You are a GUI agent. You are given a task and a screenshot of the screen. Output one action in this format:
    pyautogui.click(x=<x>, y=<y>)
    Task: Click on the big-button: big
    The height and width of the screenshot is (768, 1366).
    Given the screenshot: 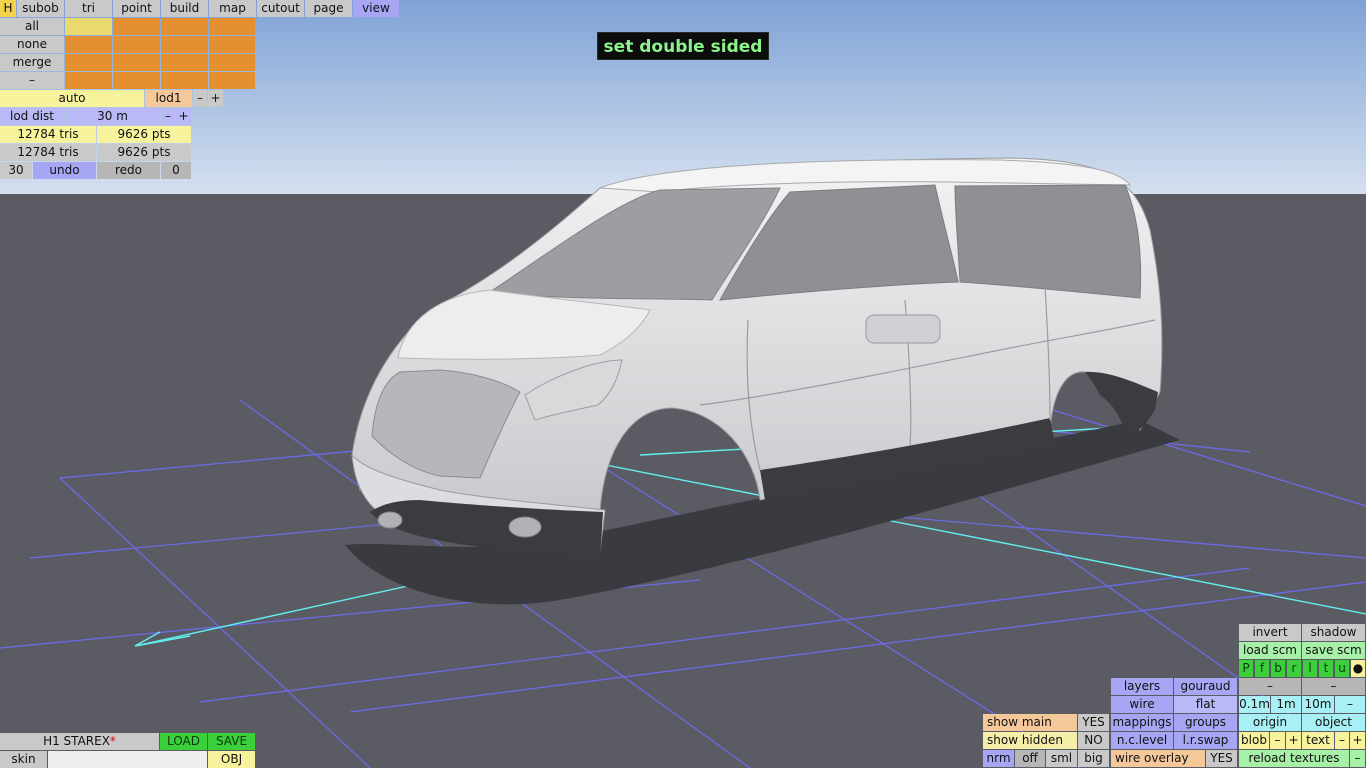 What is the action you would take?
    pyautogui.click(x=1093, y=758)
    